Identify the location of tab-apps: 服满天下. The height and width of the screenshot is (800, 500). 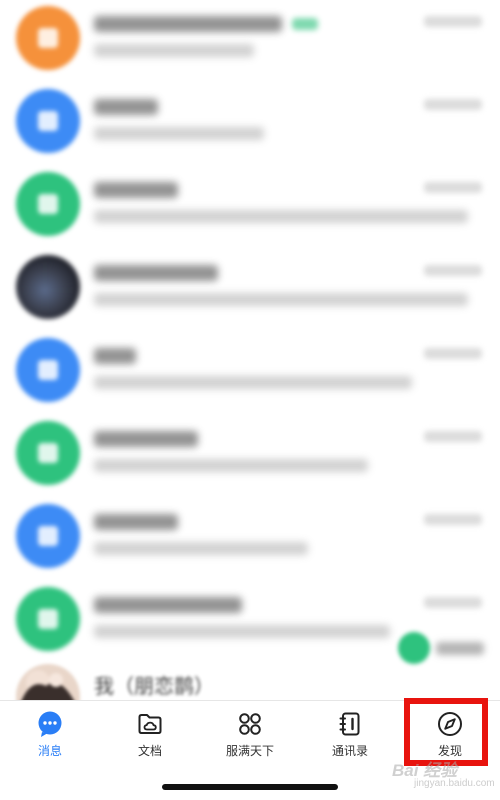
(250, 733).